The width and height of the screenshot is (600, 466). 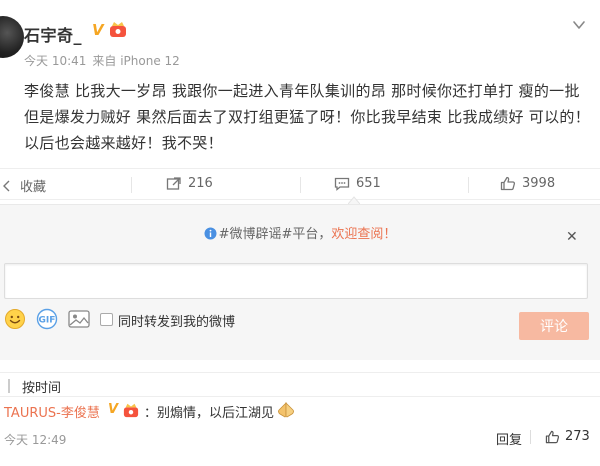 I want to click on comment-button: 651, so click(x=357, y=183).